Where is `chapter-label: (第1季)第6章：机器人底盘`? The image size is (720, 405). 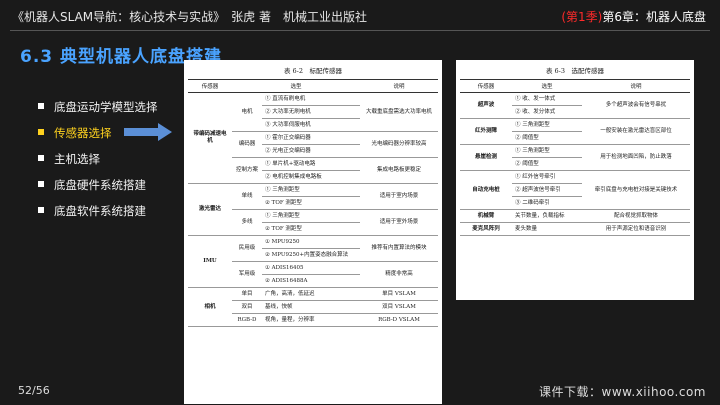 chapter-label: (第1季)第6章：机器人底盘 is located at coordinates (633, 16).